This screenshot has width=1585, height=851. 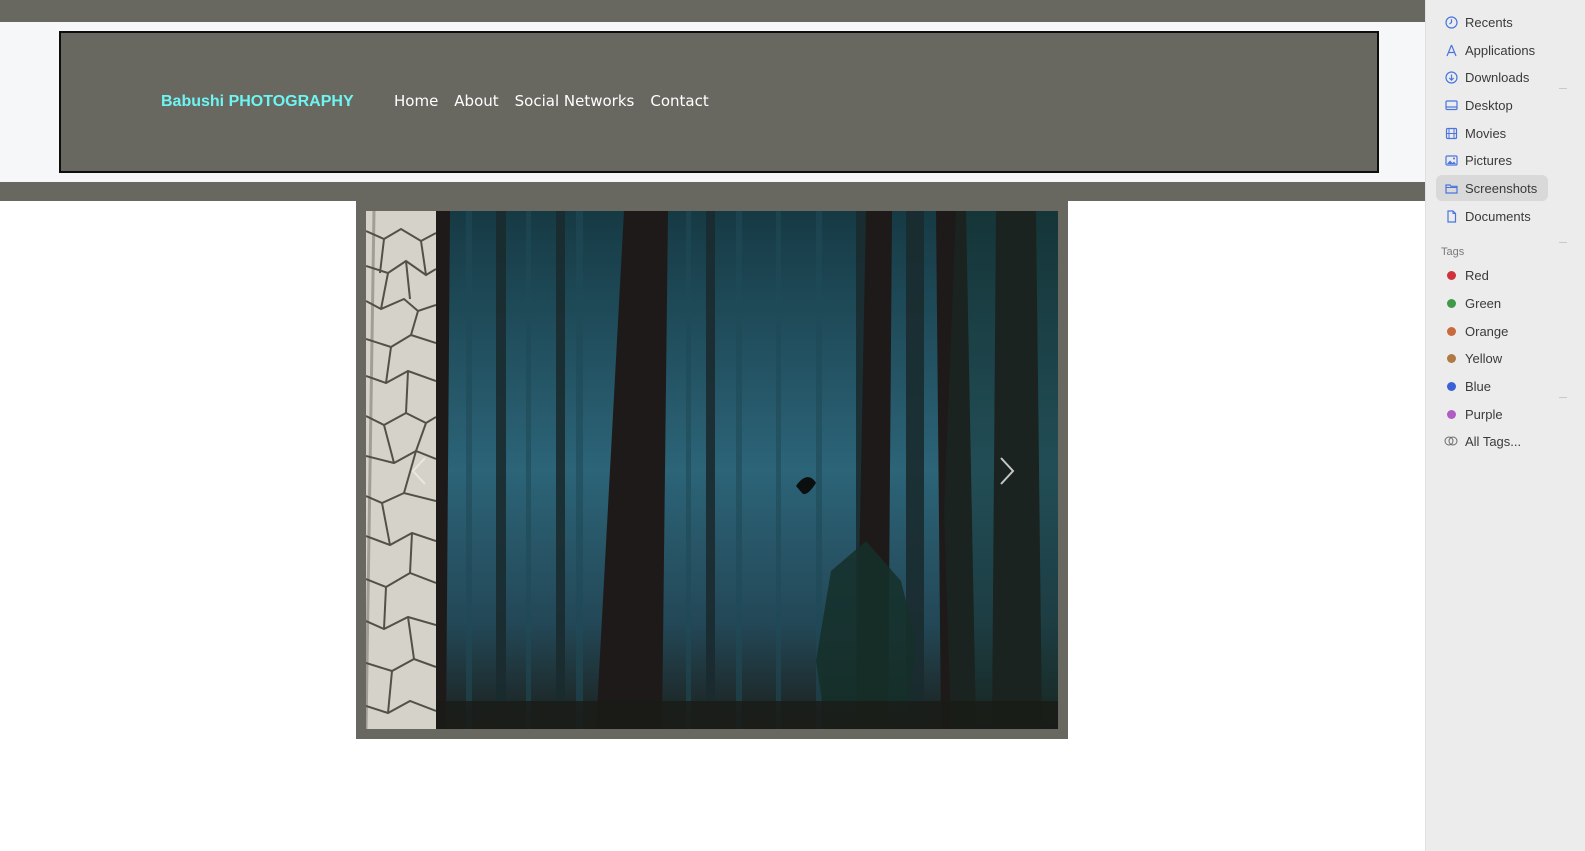 What do you see at coordinates (416, 101) in the screenshot?
I see `nav-home-link: Home` at bounding box center [416, 101].